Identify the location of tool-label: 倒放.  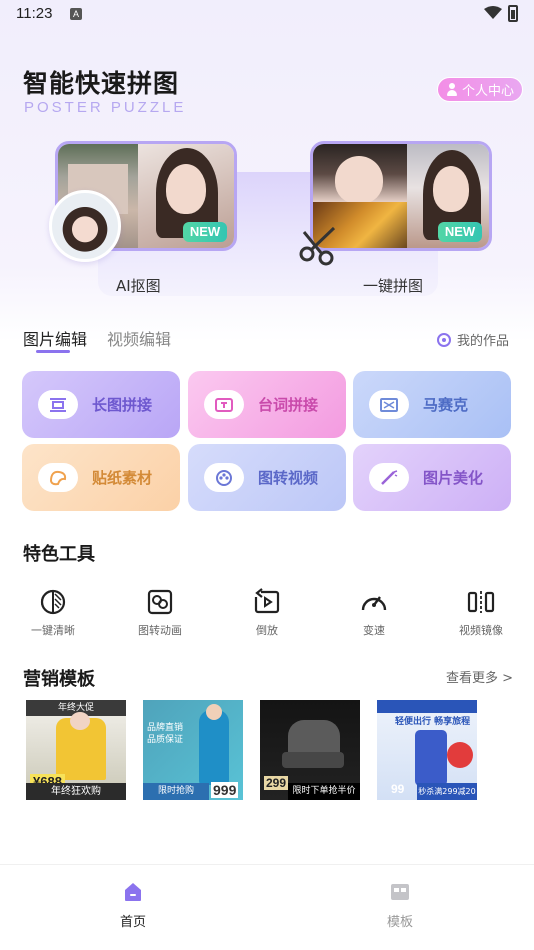
(267, 630).